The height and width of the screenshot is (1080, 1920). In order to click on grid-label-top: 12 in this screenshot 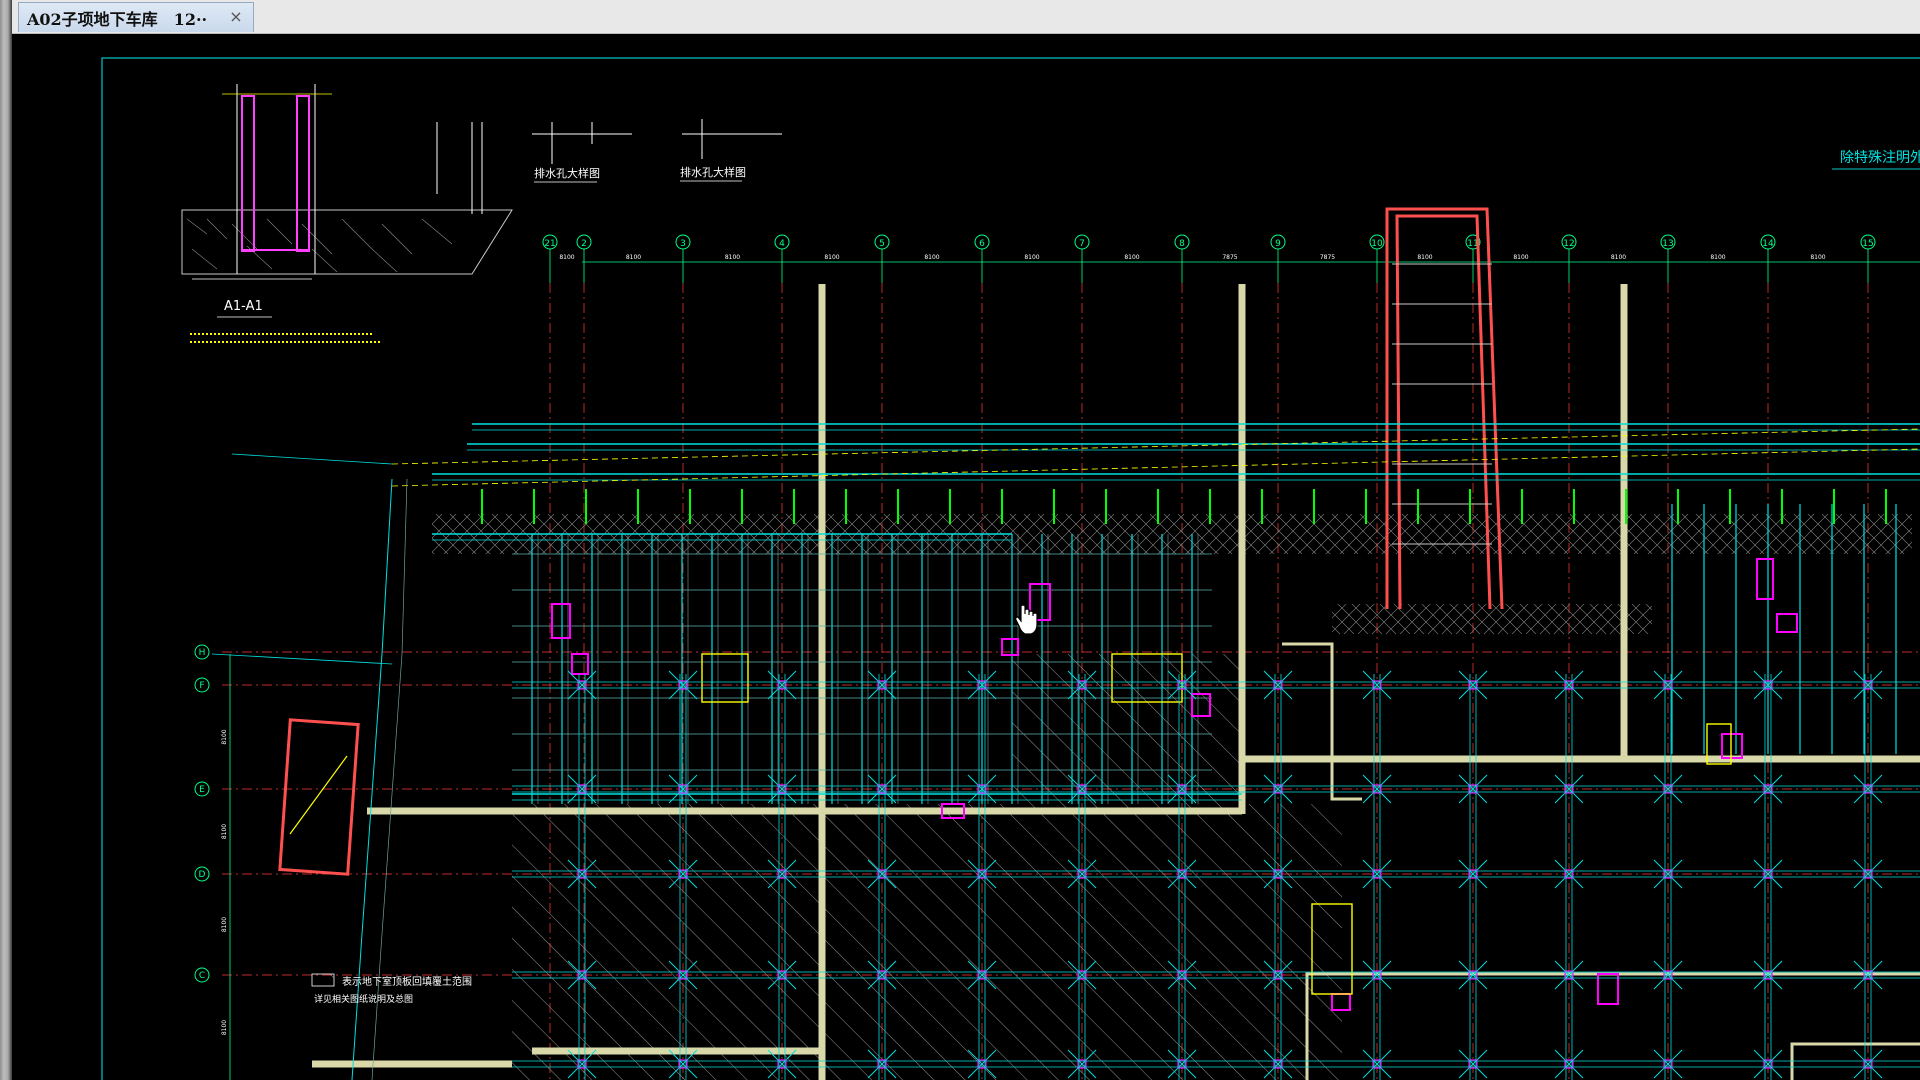, I will do `click(1568, 244)`.